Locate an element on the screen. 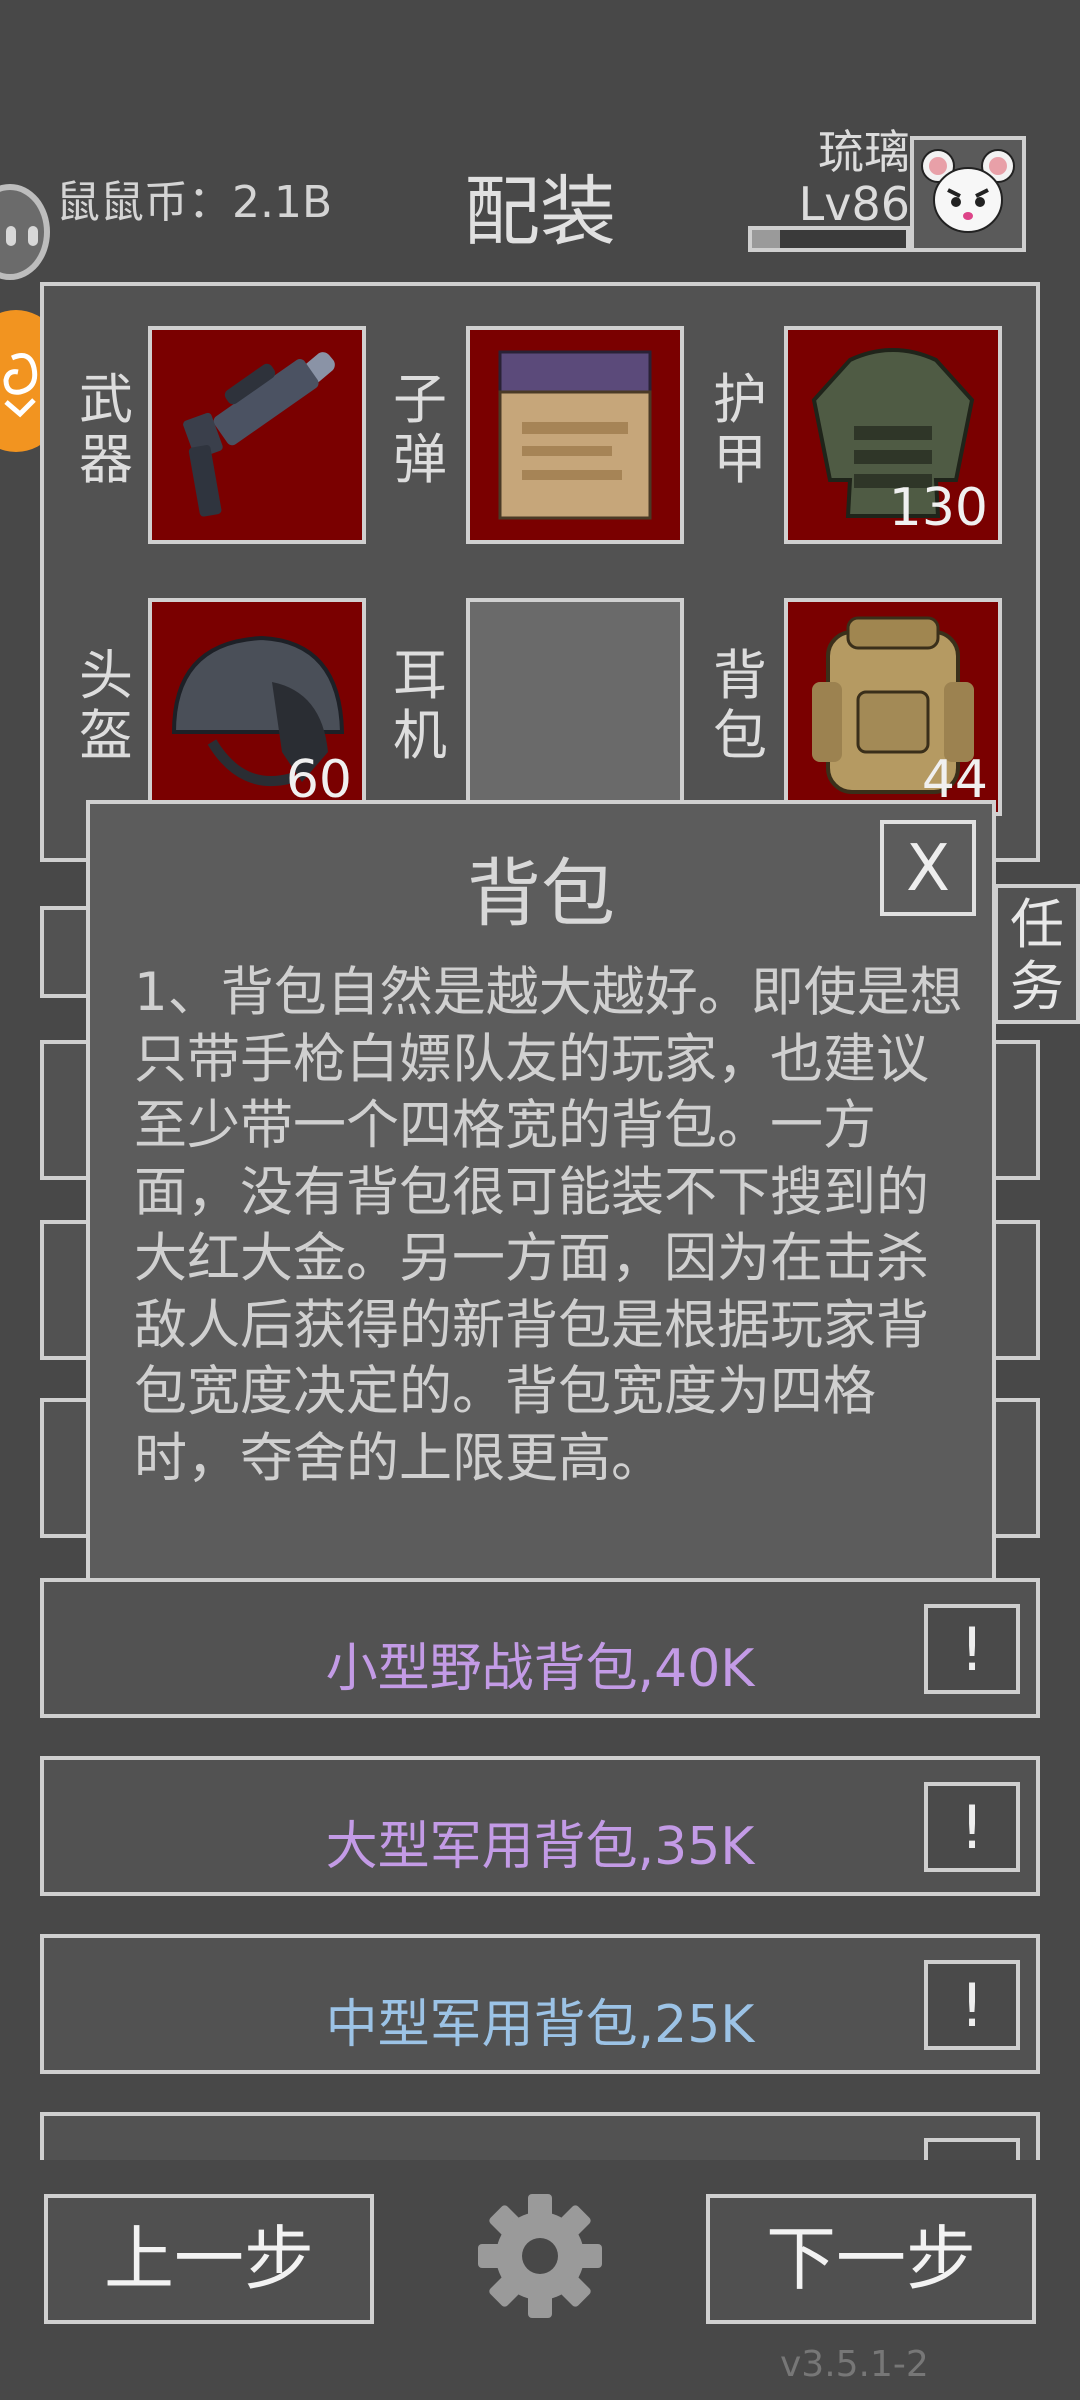 The width and height of the screenshot is (1080, 2400). version-label: v3.5.1-2 is located at coordinates (854, 2364).